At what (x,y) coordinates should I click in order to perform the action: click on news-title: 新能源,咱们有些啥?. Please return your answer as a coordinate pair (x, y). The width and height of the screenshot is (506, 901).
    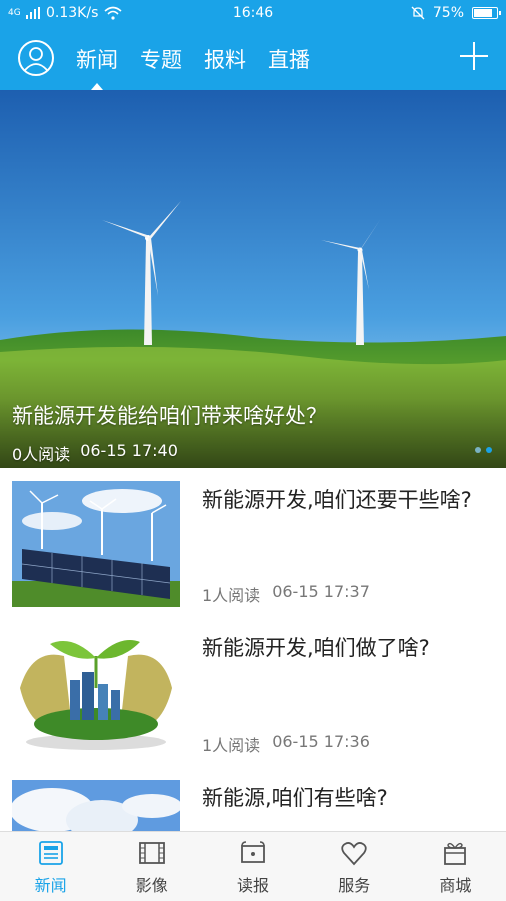
    Looking at the image, I should click on (295, 798).